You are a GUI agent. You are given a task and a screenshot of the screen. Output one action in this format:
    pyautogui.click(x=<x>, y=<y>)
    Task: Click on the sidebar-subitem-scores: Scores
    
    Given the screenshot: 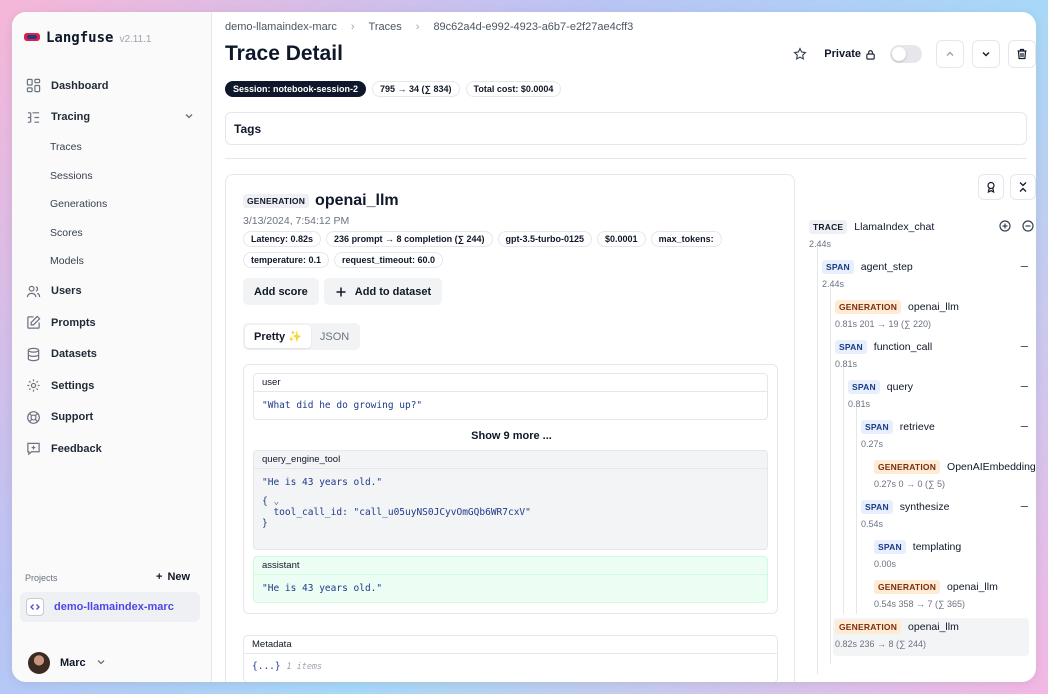 What is the action you would take?
    pyautogui.click(x=112, y=233)
    